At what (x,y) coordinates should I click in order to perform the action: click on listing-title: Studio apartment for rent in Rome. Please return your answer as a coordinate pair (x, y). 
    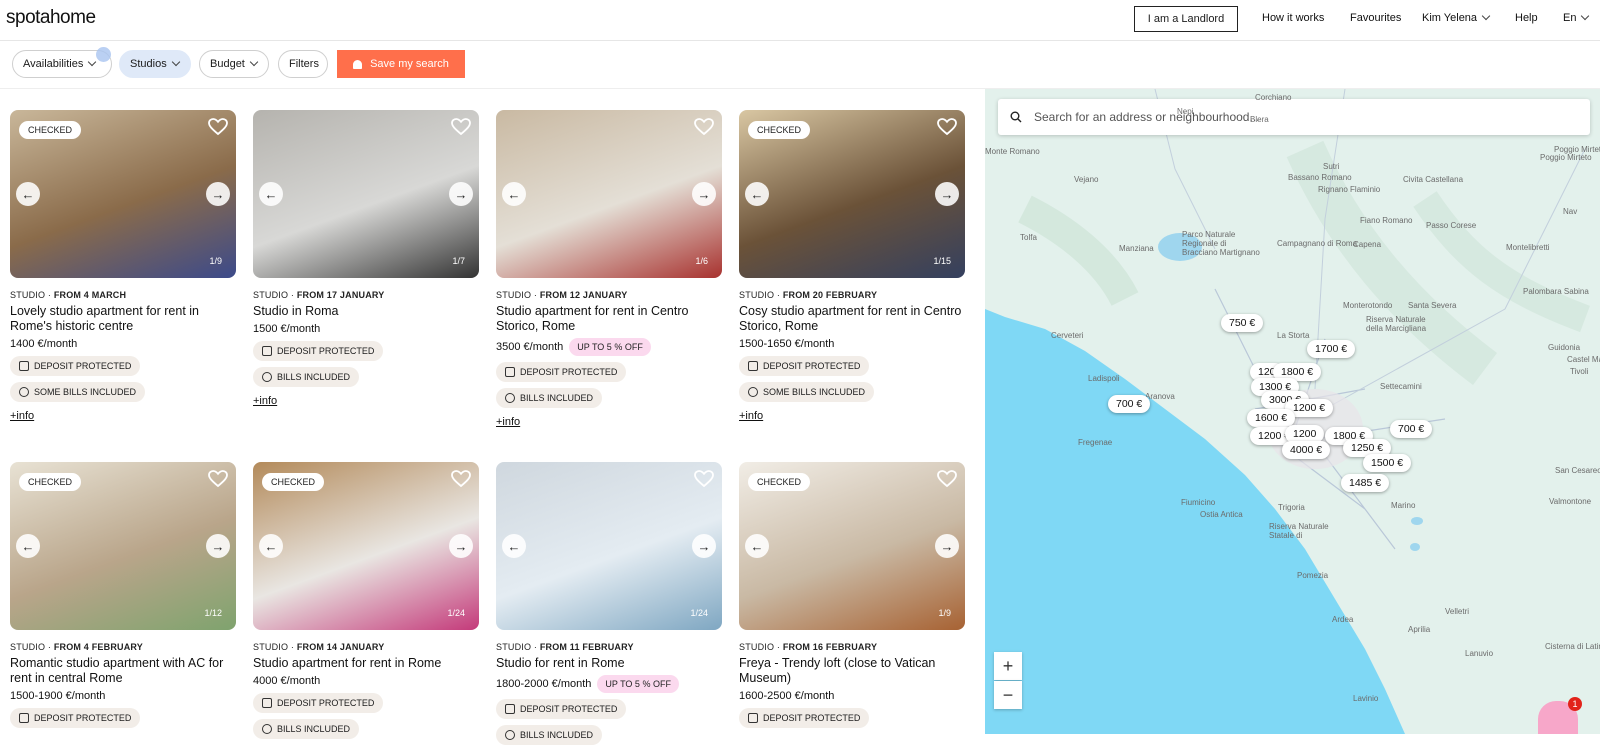
    Looking at the image, I should click on (366, 663).